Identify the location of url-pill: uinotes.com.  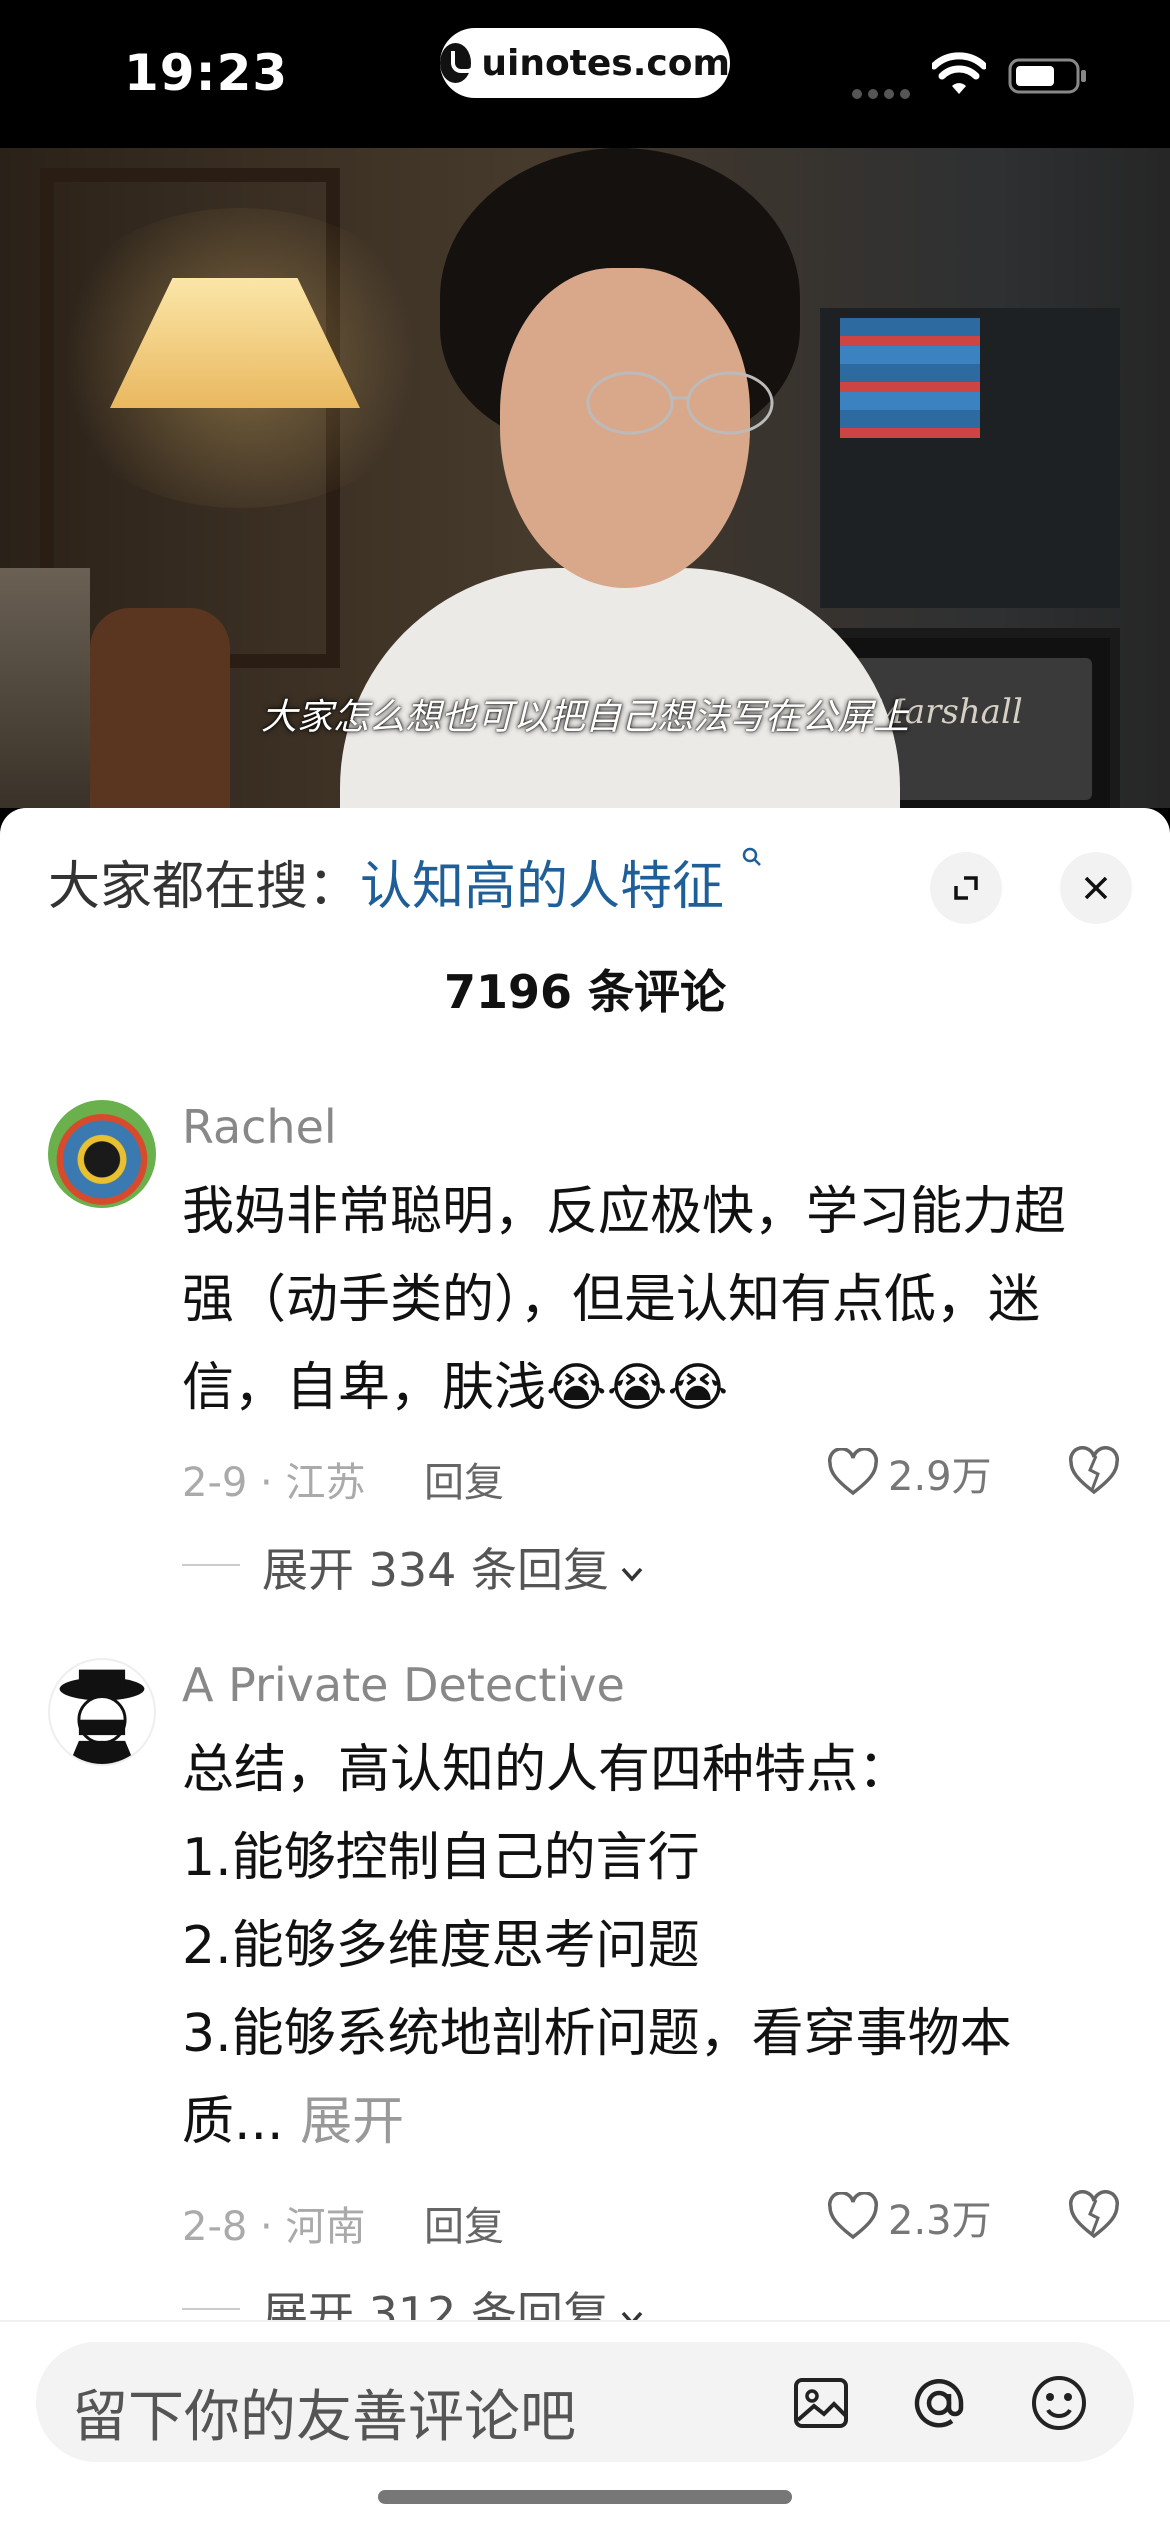
(585, 63).